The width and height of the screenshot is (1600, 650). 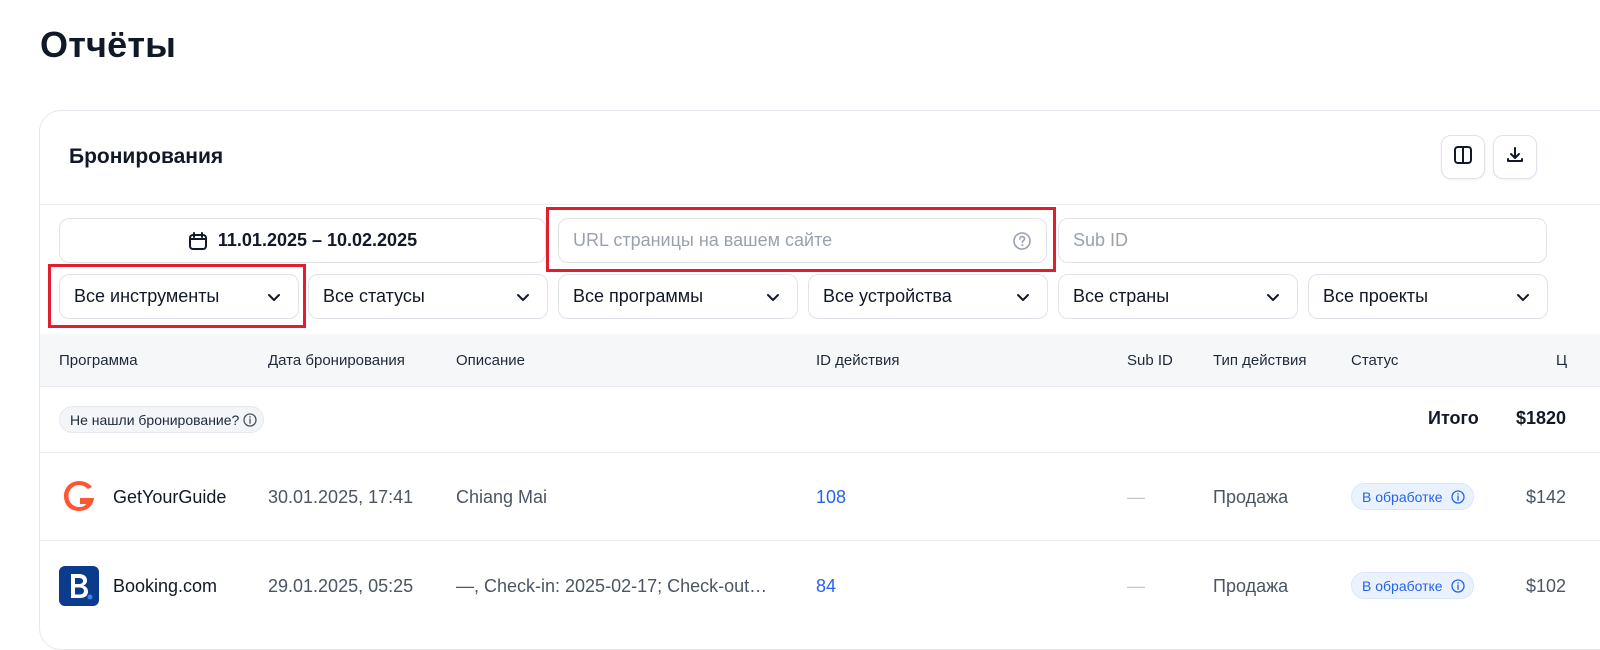 I want to click on countries-select: Все страны, so click(x=1178, y=296).